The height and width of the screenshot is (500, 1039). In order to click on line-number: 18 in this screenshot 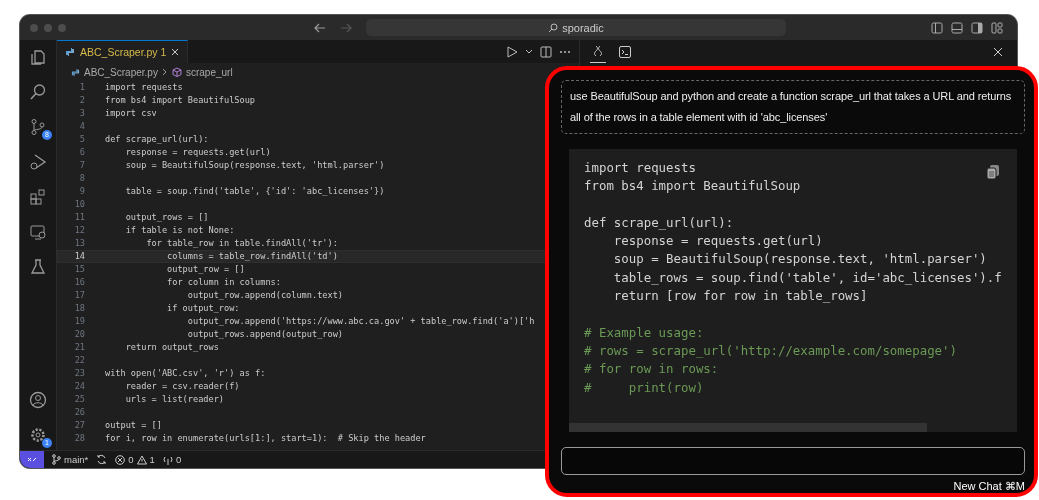, I will do `click(79, 308)`.